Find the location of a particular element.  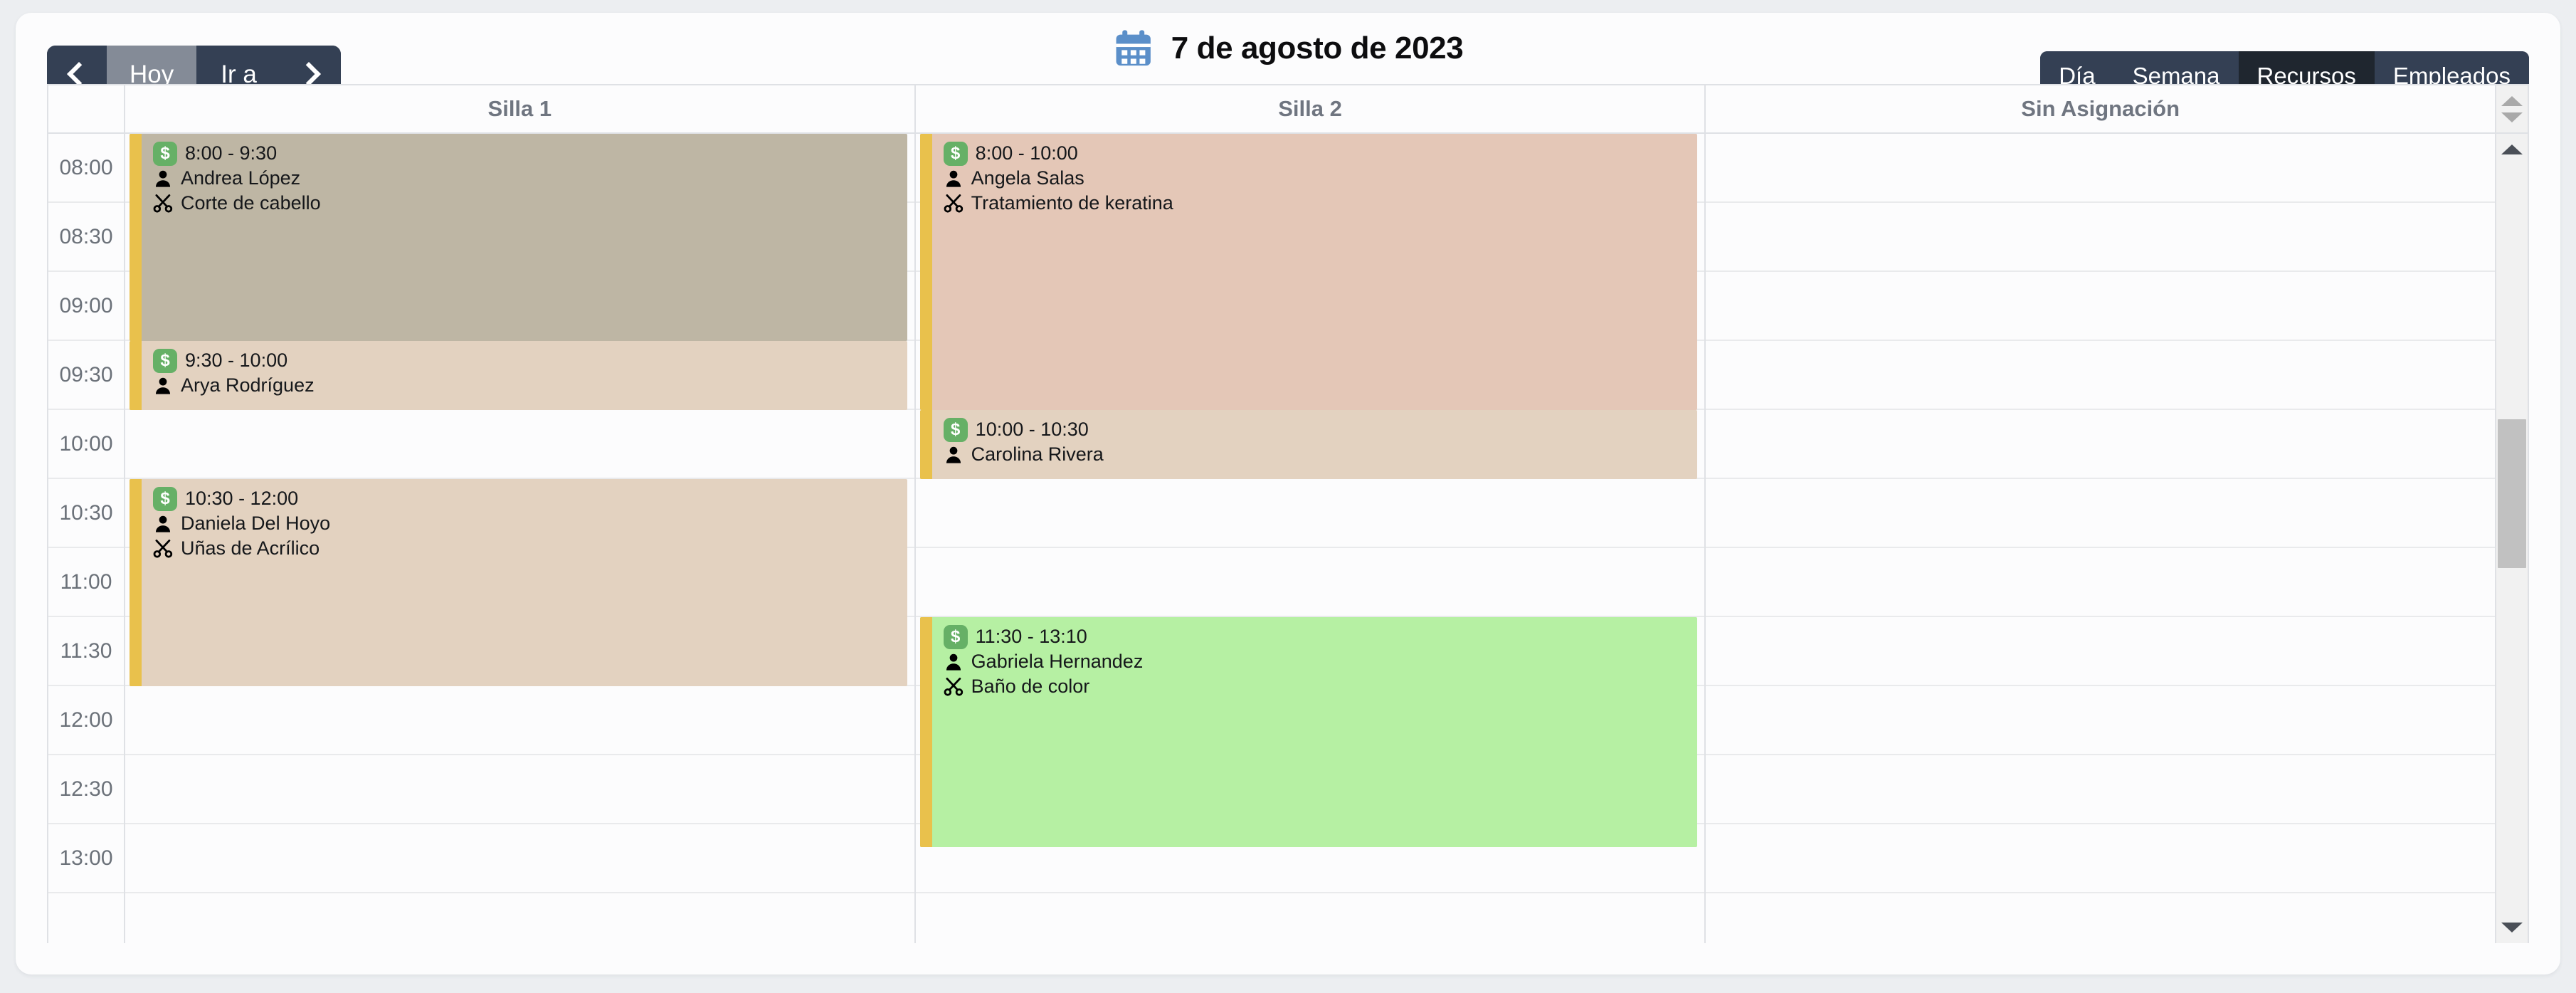

event-service-line: Tratamiento de keratina is located at coordinates (1321, 203).